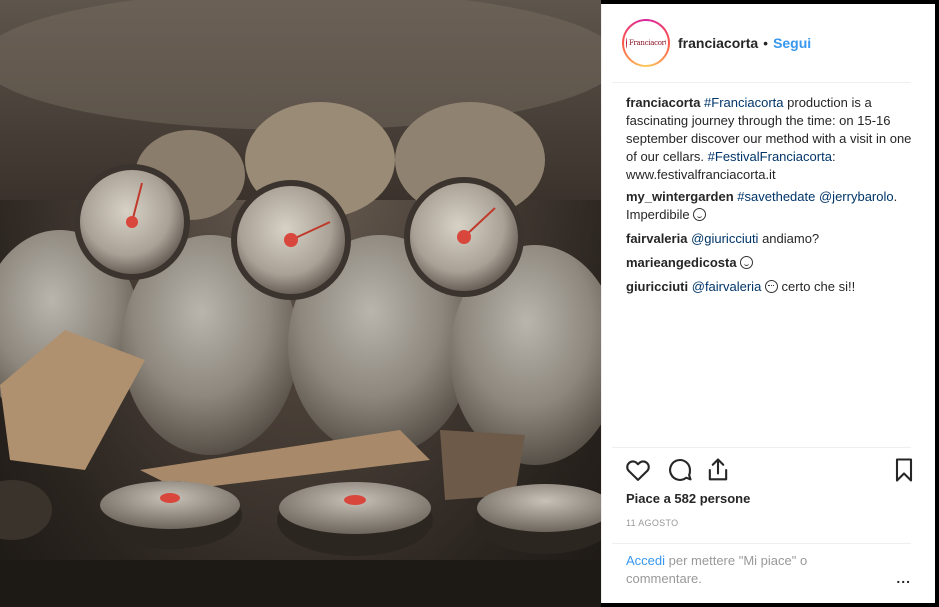 Image resolution: width=939 pixels, height=607 pixels. What do you see at coordinates (816, 286) in the screenshot?
I see `comment-text: certo che si!!` at bounding box center [816, 286].